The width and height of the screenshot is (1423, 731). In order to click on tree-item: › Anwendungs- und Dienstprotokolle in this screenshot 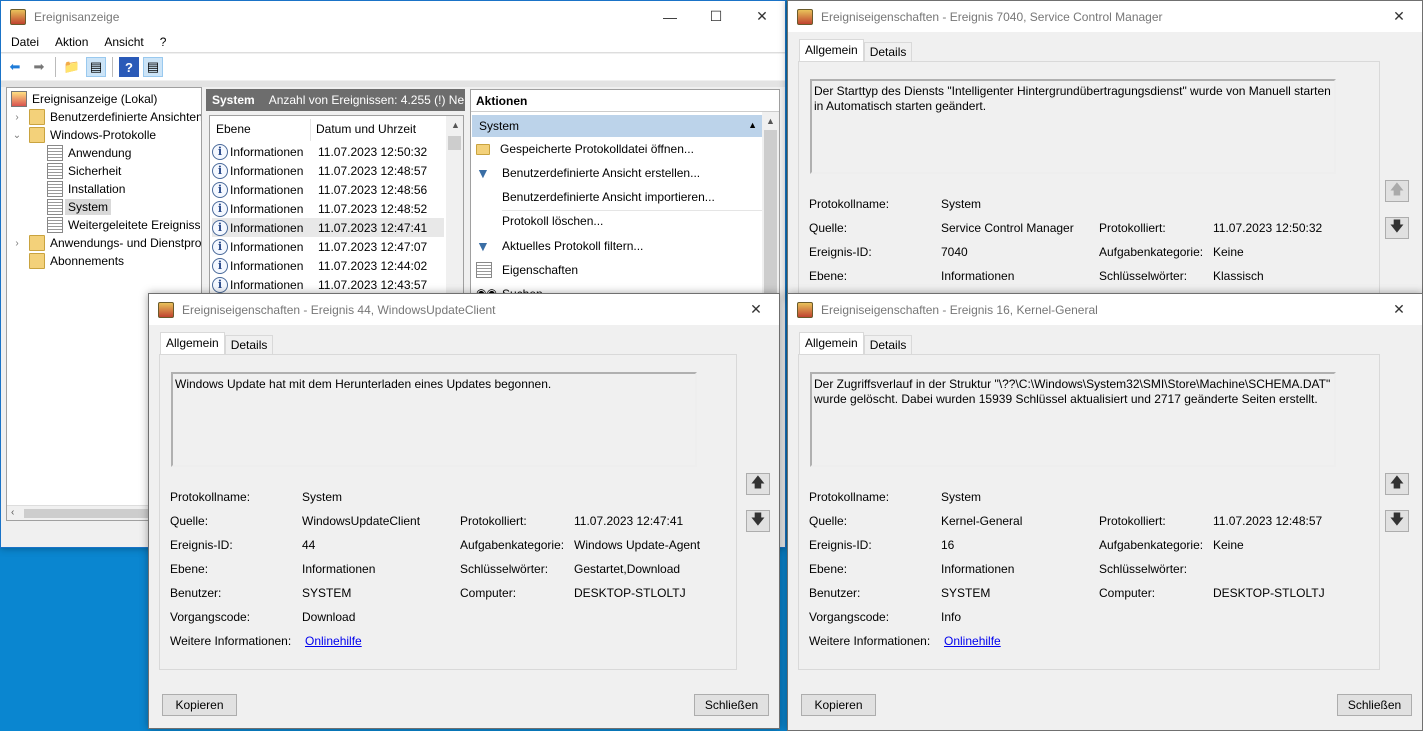, I will do `click(106, 243)`.